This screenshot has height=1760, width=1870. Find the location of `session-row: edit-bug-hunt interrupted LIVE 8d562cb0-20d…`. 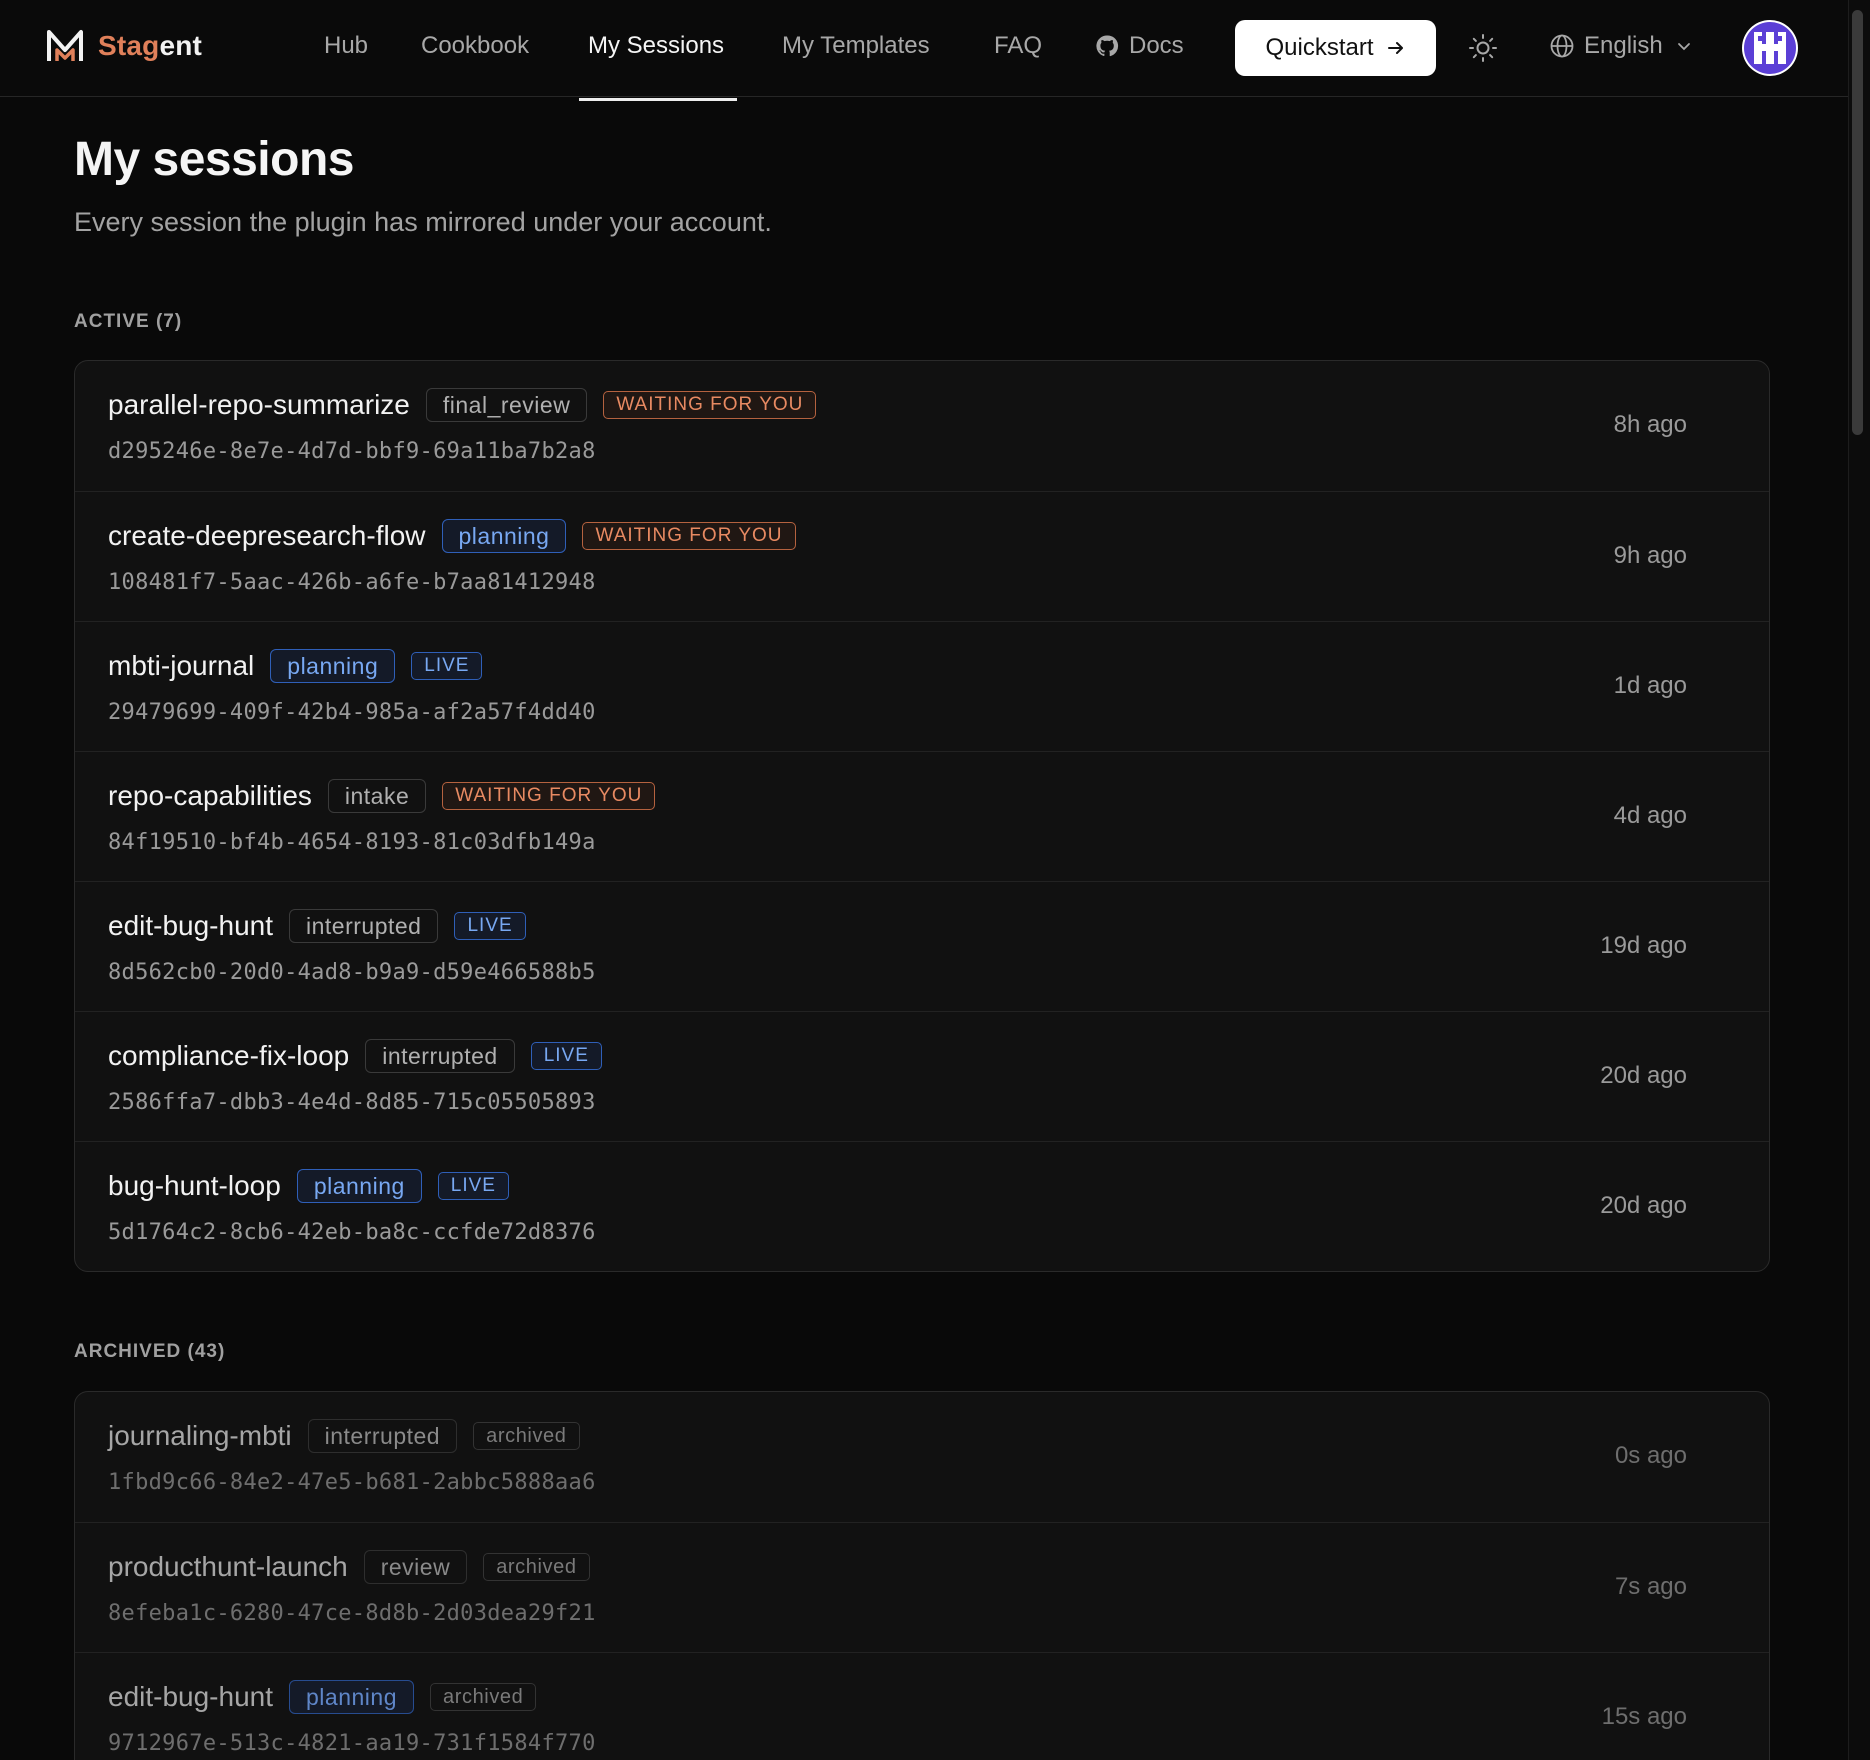

session-row: edit-bug-hunt interrupted LIVE 8d562cb0-20d… is located at coordinates (922, 946).